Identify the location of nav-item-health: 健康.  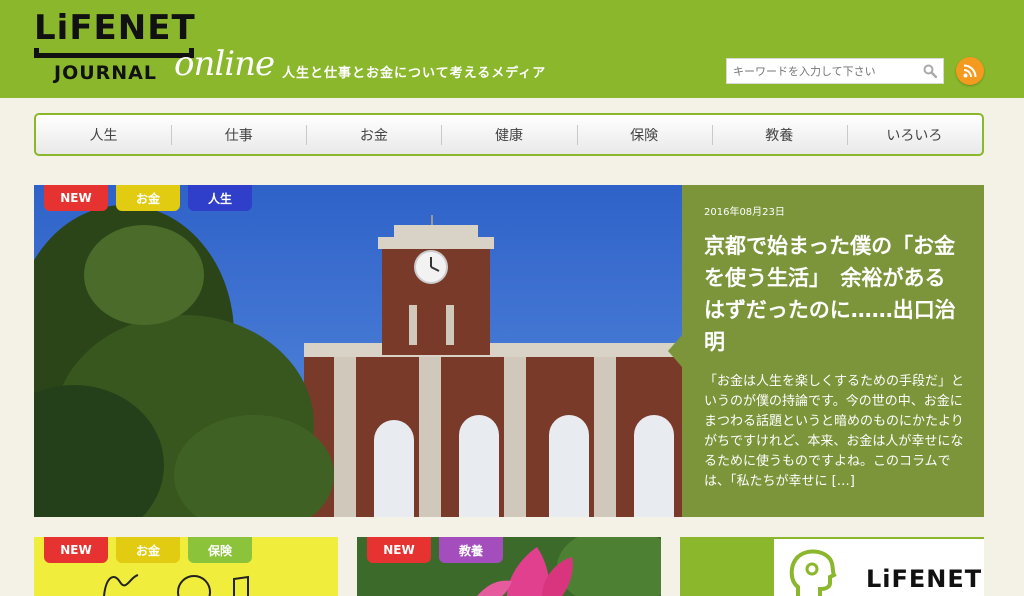
(508, 134).